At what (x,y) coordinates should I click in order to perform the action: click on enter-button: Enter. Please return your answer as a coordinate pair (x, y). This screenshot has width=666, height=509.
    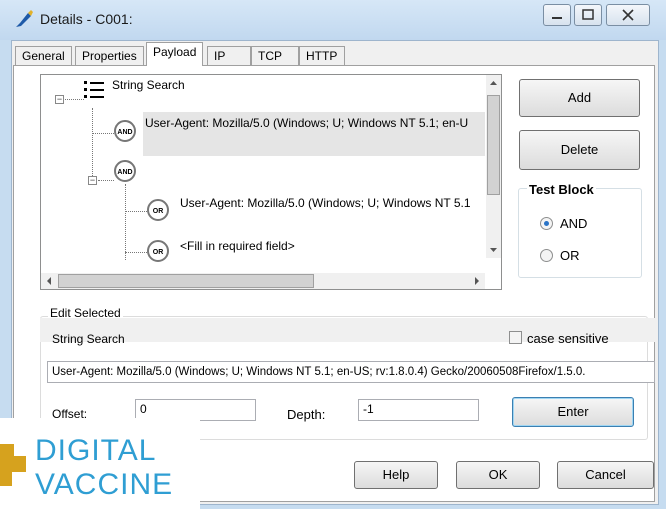
    Looking at the image, I should click on (573, 412).